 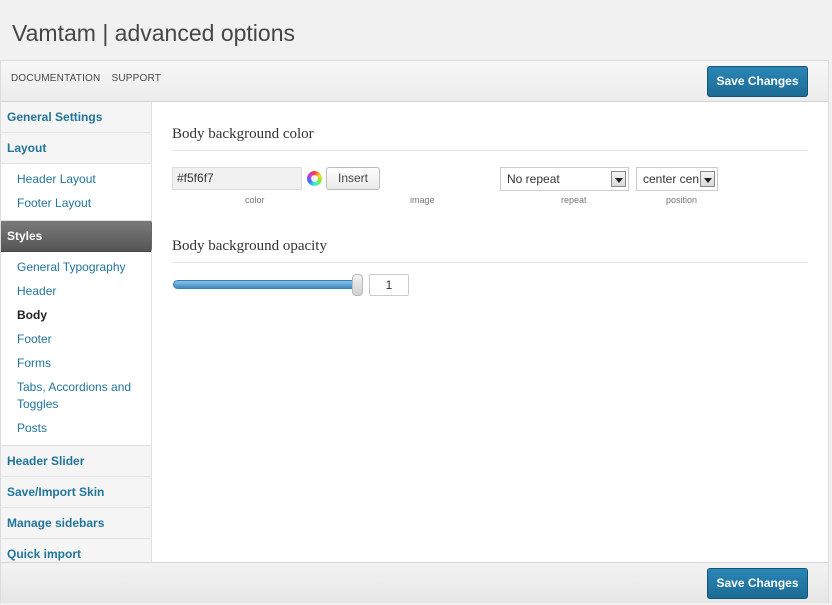 I want to click on layout-subnav: Header Layout Footer Layout, so click(x=76, y=192).